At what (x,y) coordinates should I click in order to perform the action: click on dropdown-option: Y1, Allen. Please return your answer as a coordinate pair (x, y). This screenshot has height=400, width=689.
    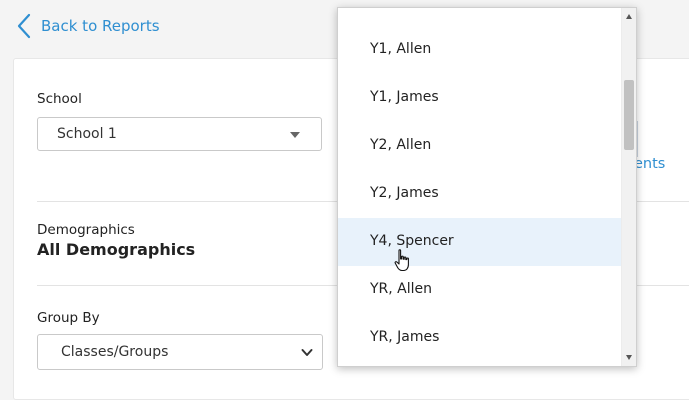
    Looking at the image, I should click on (480, 50).